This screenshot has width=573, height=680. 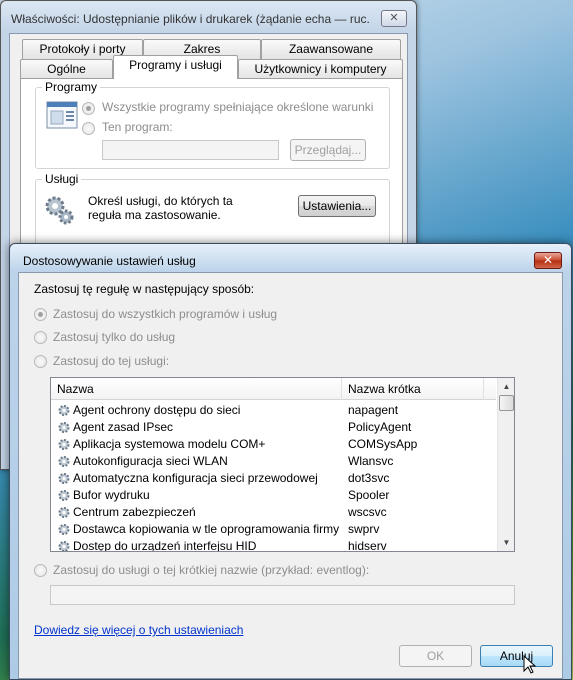 What do you see at coordinates (40, 337) in the screenshot?
I see `radio-services-only` at bounding box center [40, 337].